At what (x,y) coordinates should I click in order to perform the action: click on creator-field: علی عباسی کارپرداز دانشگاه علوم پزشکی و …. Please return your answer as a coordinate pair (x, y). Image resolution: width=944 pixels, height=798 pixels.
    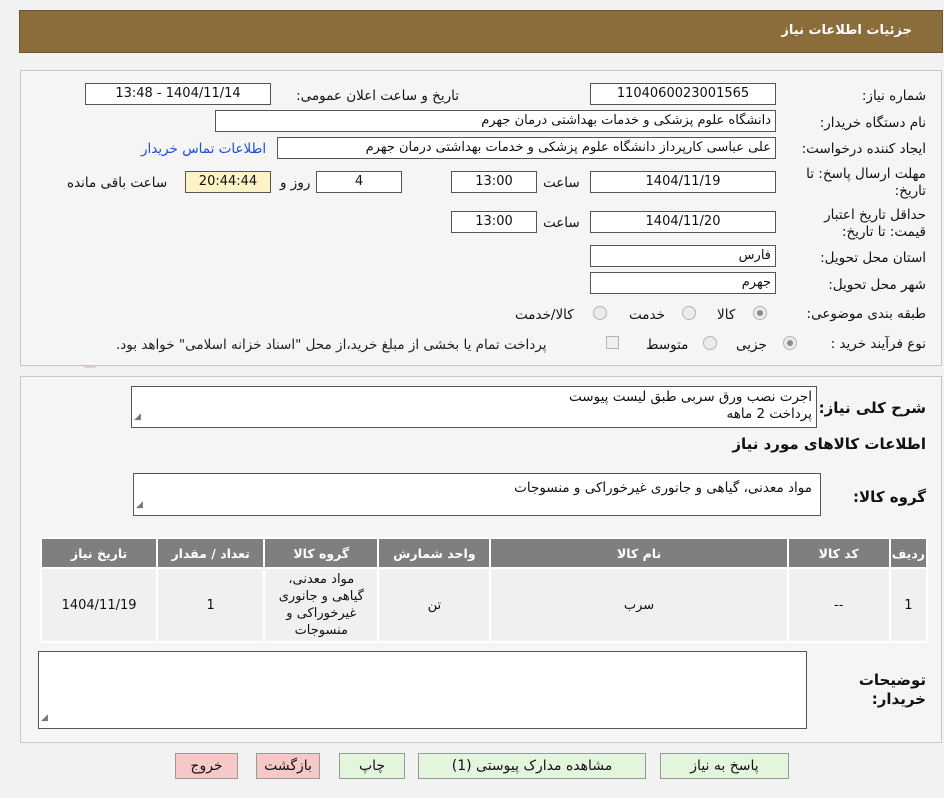
    Looking at the image, I should click on (526, 148).